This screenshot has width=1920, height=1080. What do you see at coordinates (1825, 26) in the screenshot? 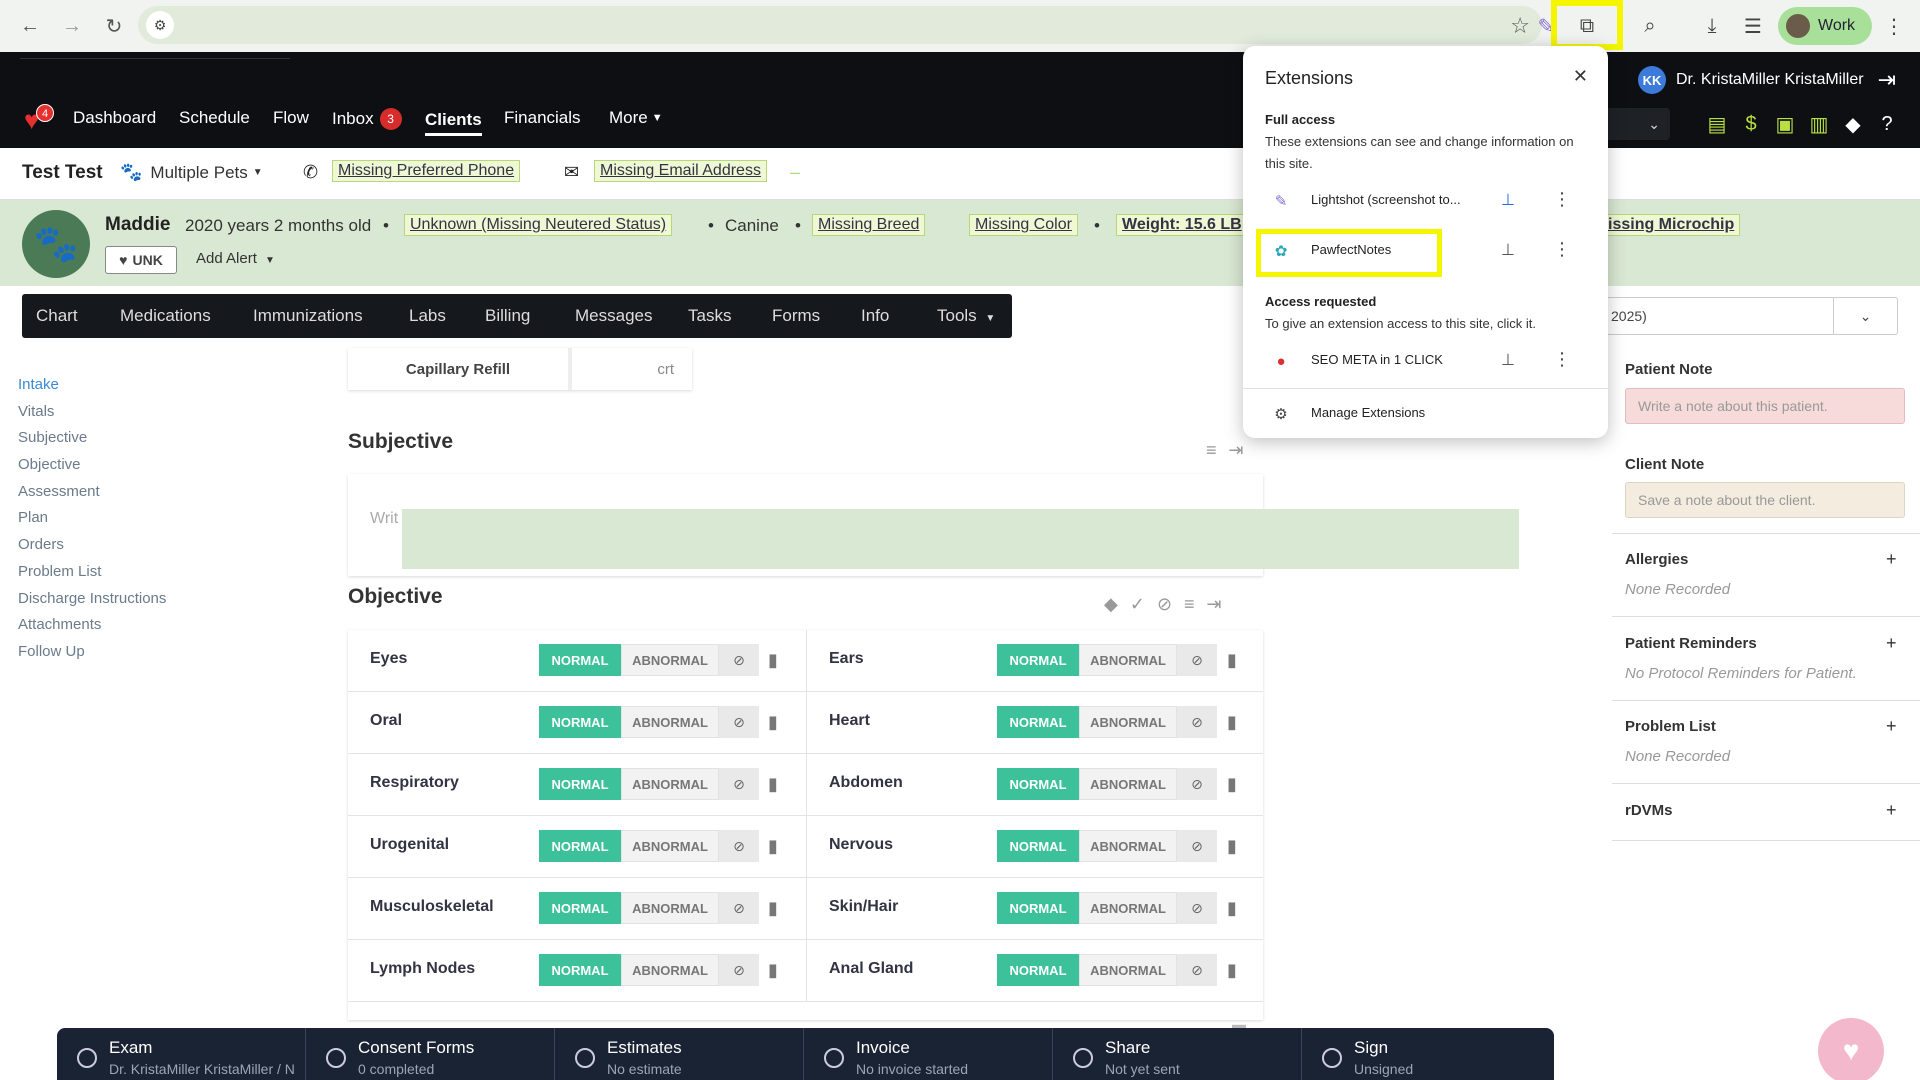
I see `profile-chip: Work` at bounding box center [1825, 26].